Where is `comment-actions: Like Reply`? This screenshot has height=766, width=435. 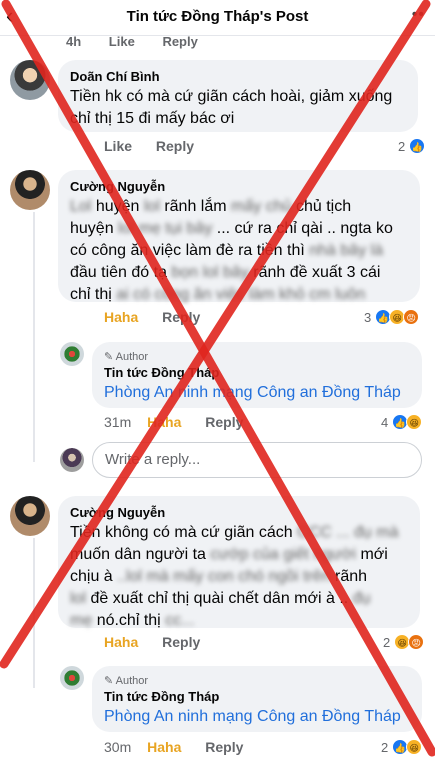 comment-actions: Like Reply is located at coordinates (159, 146).